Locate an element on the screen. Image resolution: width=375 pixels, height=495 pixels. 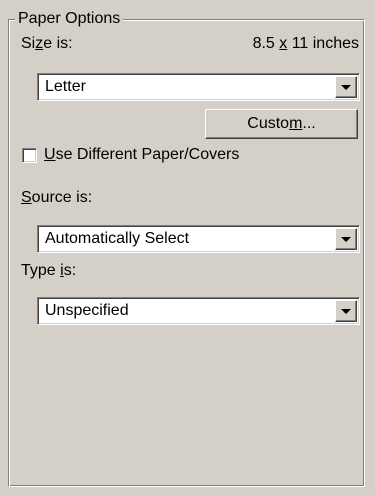
type-dropdown: Unspecified is located at coordinates (198, 311).